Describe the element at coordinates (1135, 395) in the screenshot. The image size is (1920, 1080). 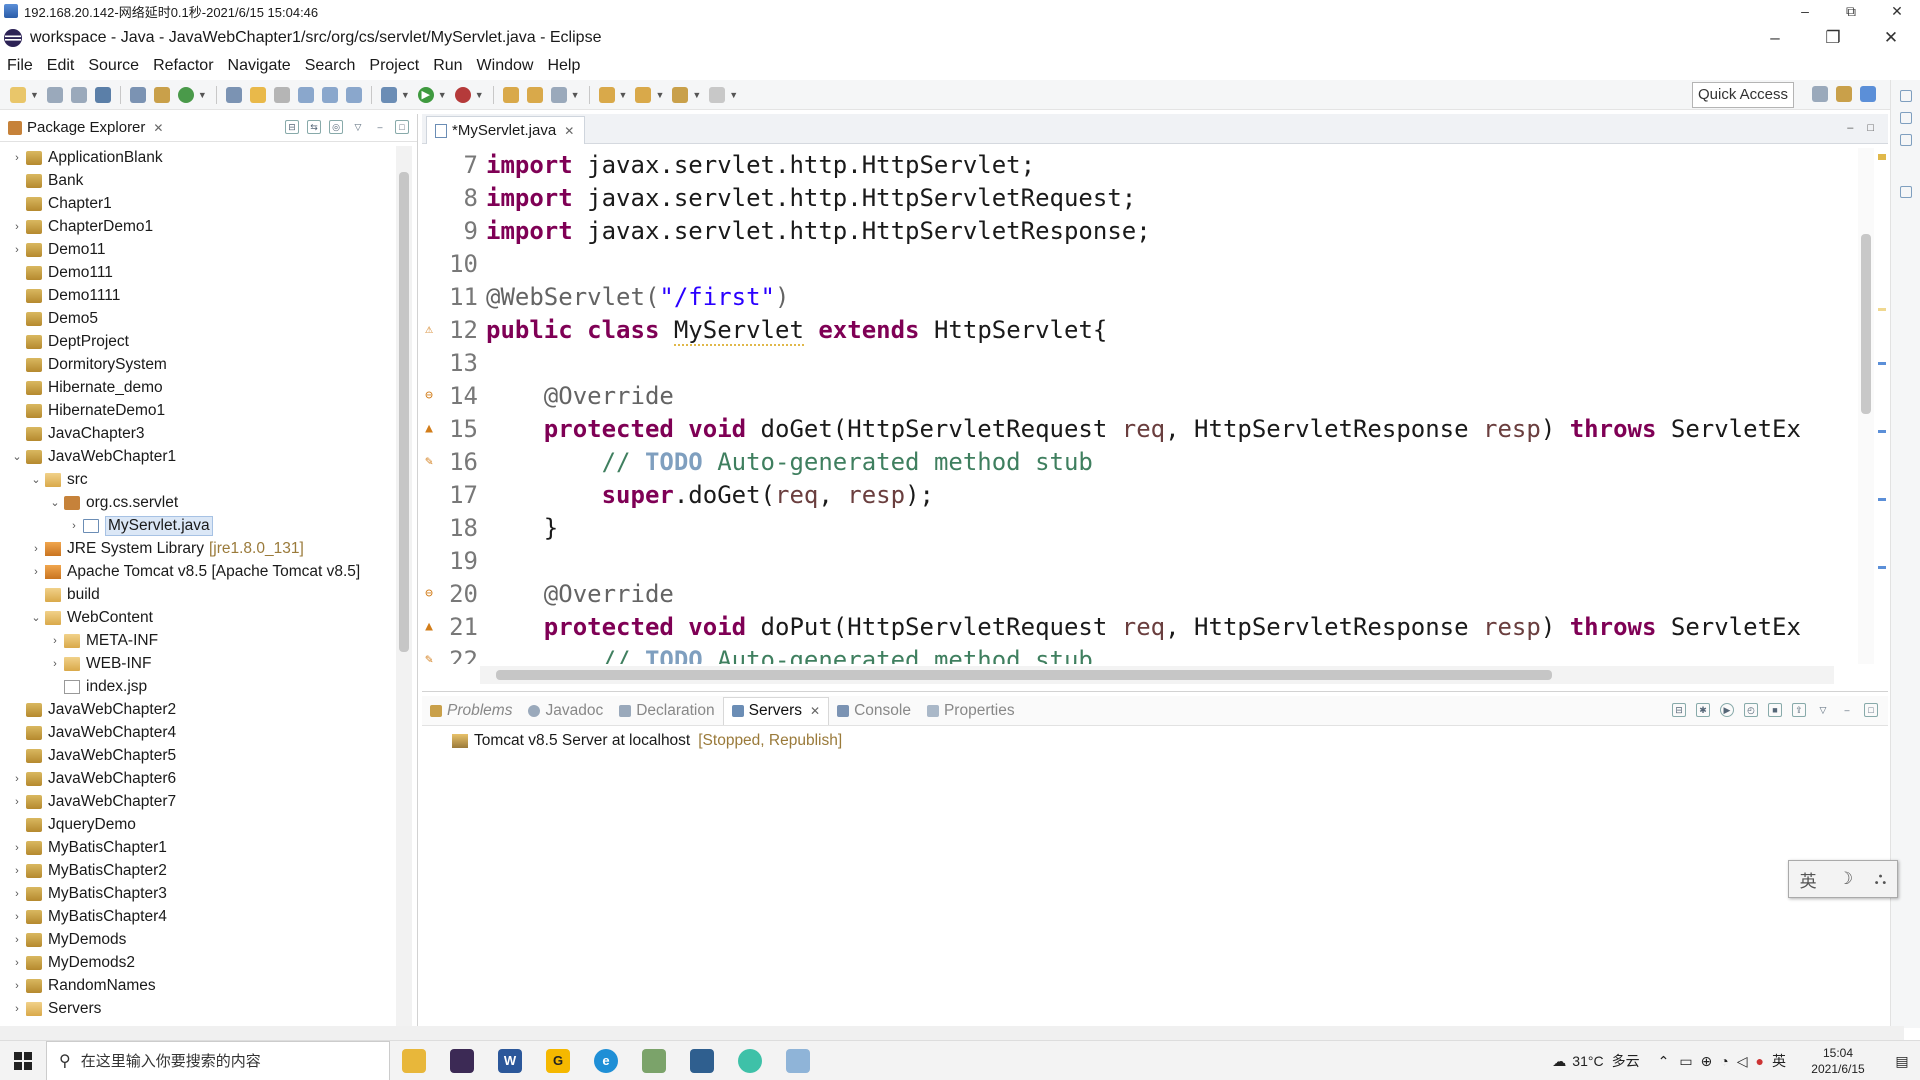
I see `code-line: ⊖ 14 @Override` at that location.